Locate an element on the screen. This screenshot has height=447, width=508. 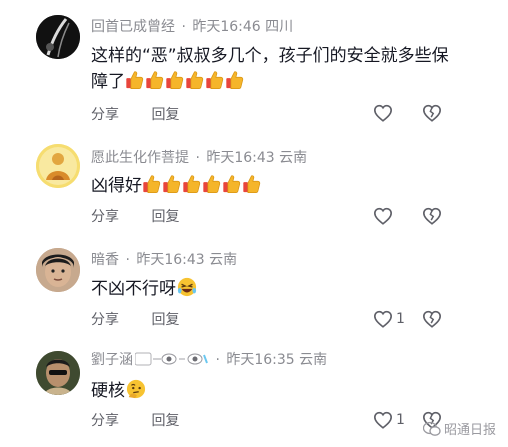
timestamp: 昨天16:46 is located at coordinates (226, 27).